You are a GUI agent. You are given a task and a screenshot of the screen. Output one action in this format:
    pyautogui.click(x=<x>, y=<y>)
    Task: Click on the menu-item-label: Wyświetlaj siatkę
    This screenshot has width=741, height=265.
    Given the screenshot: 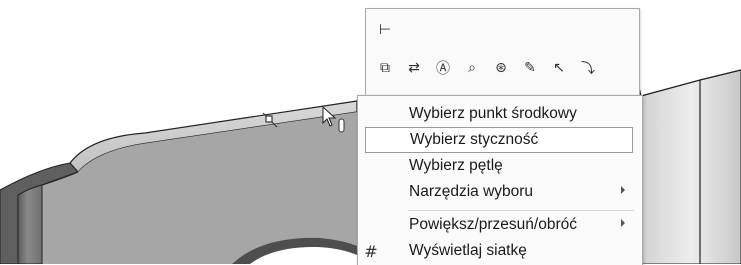 What is the action you would take?
    pyautogui.click(x=468, y=250)
    